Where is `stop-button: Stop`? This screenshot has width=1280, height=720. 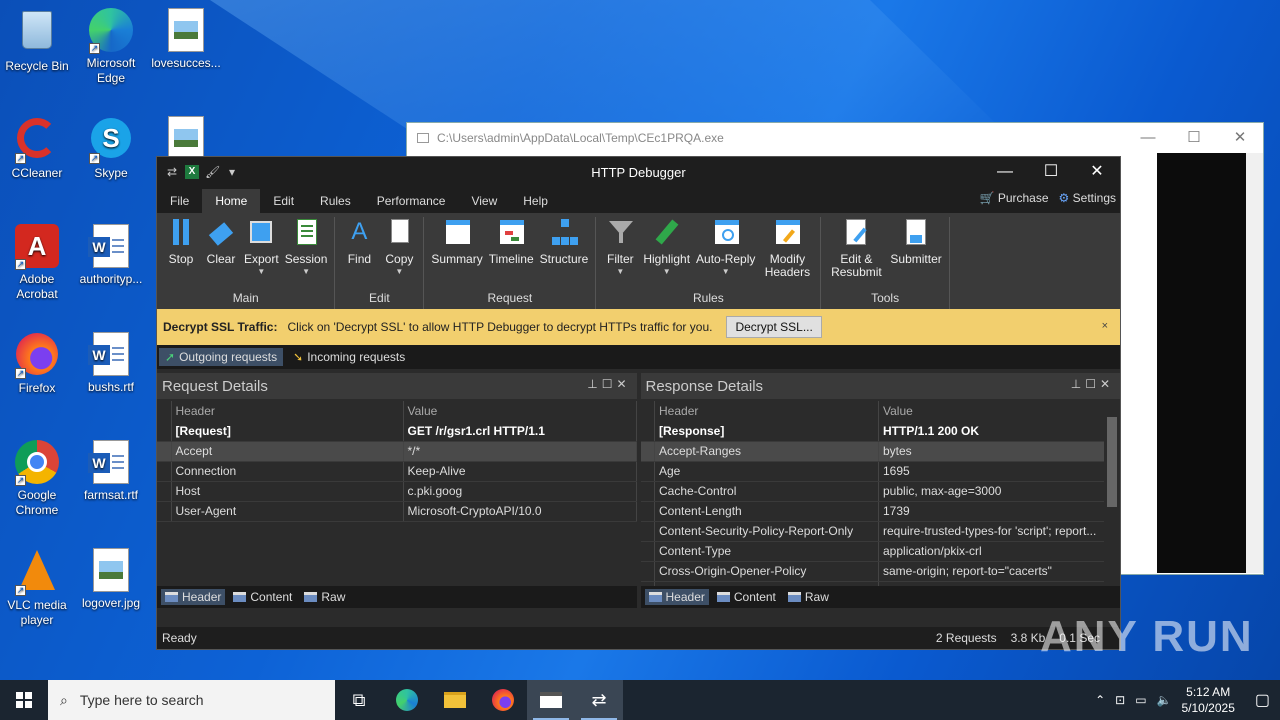 stop-button: Stop is located at coordinates (181, 253).